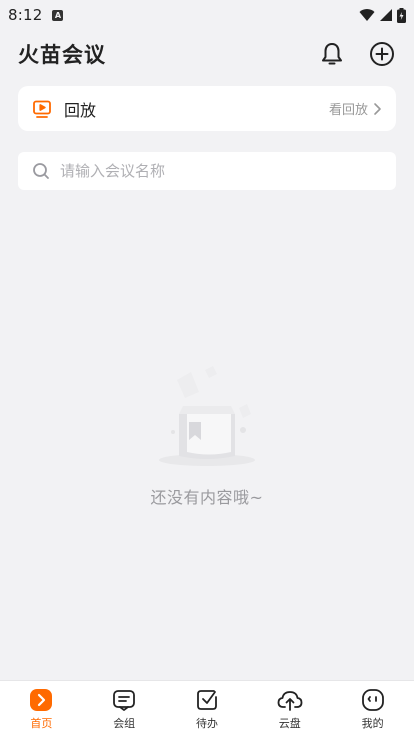 The width and height of the screenshot is (414, 736). I want to click on header: 火苗会议, so click(207, 54).